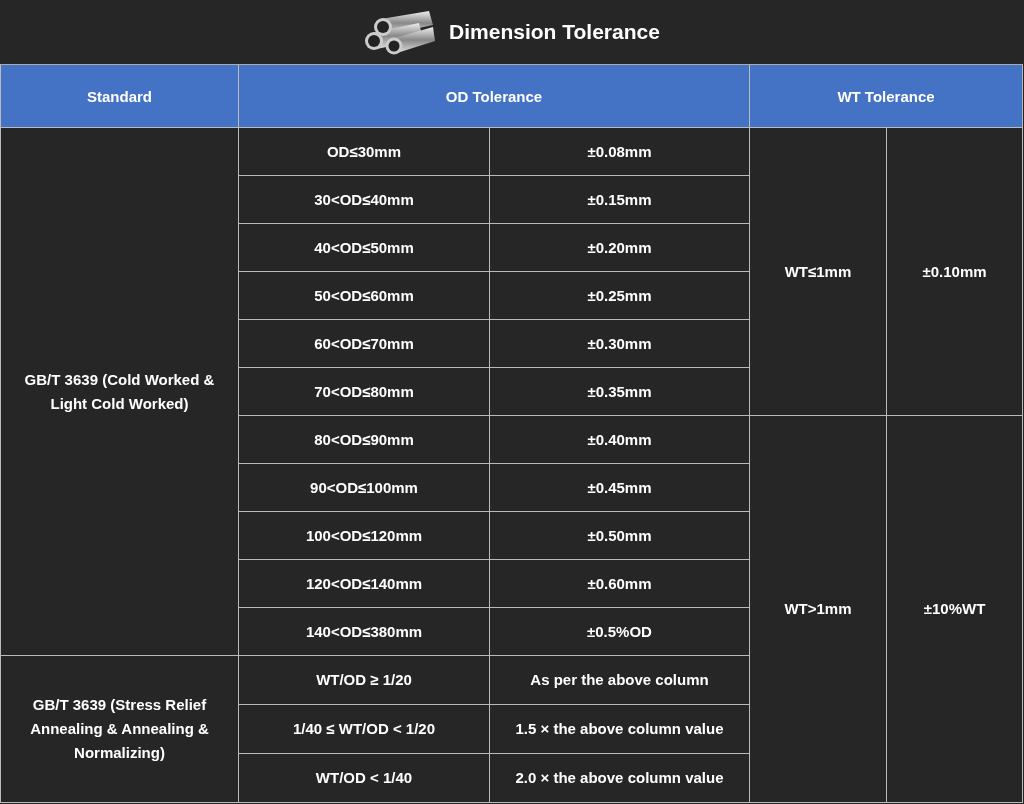 The width and height of the screenshot is (1024, 804). Describe the element at coordinates (954, 609) in the screenshot. I see `table-cell: ±10%WT` at that location.